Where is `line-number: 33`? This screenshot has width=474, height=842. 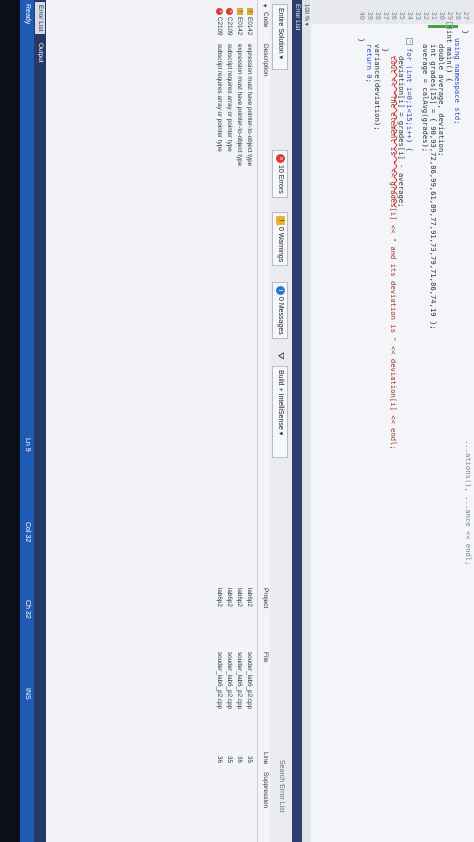
line-number: 33 is located at coordinates (418, 15).